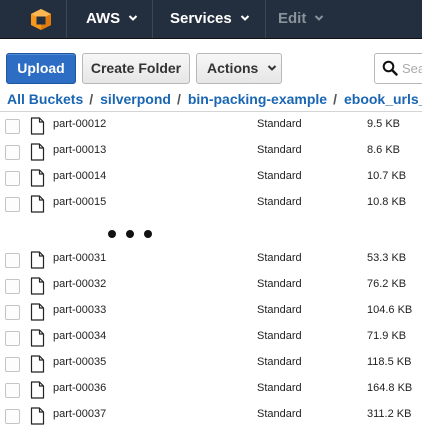 The height and width of the screenshot is (431, 422). I want to click on services-menu: Services, so click(210, 19).